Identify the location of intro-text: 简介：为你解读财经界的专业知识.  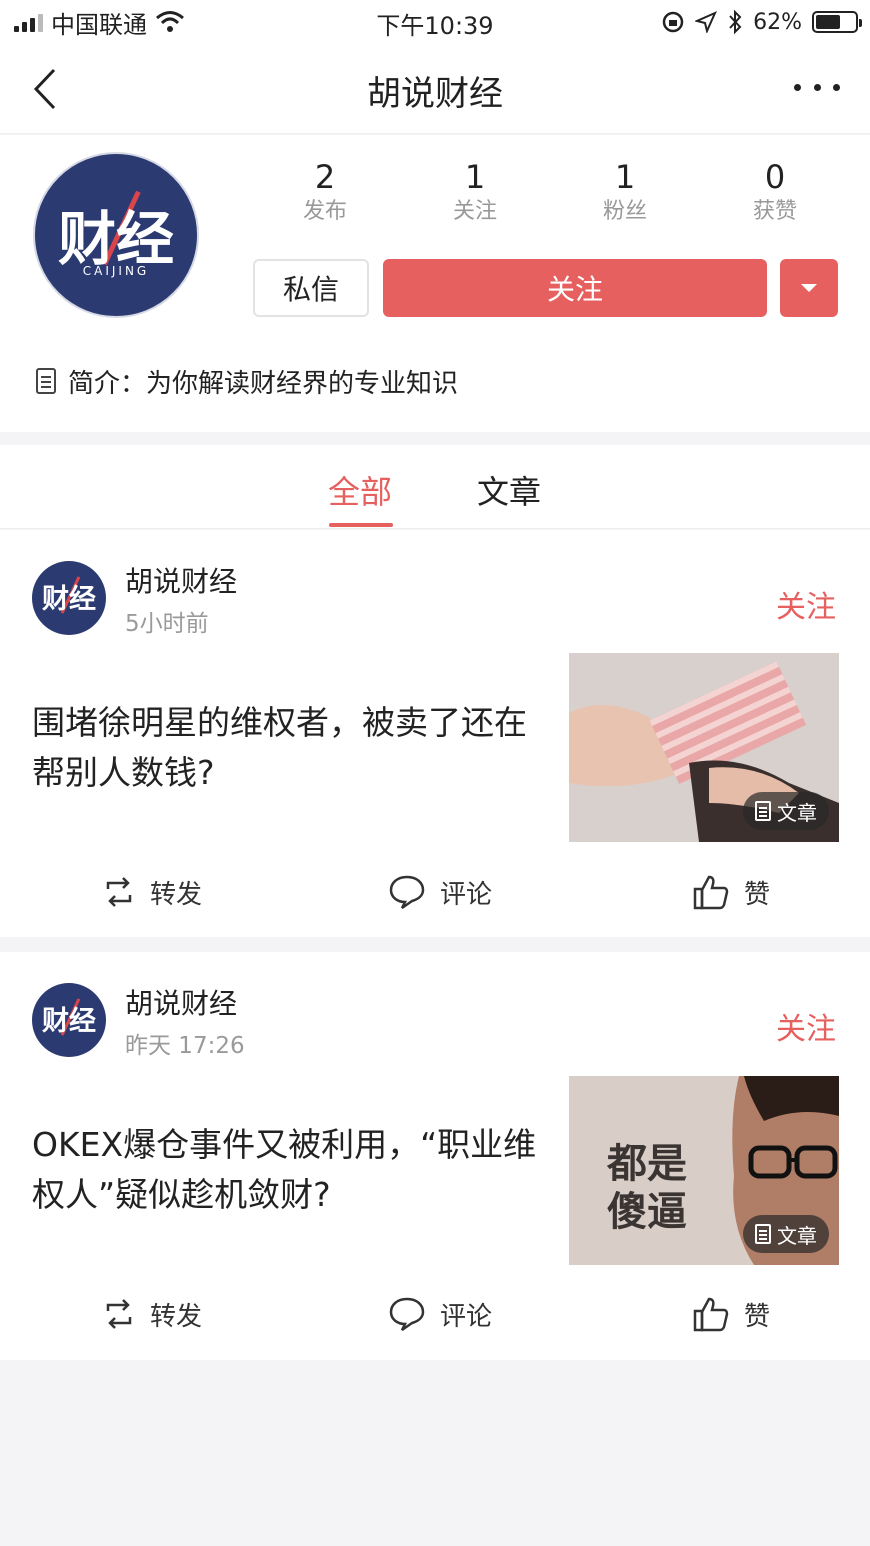
(263, 383).